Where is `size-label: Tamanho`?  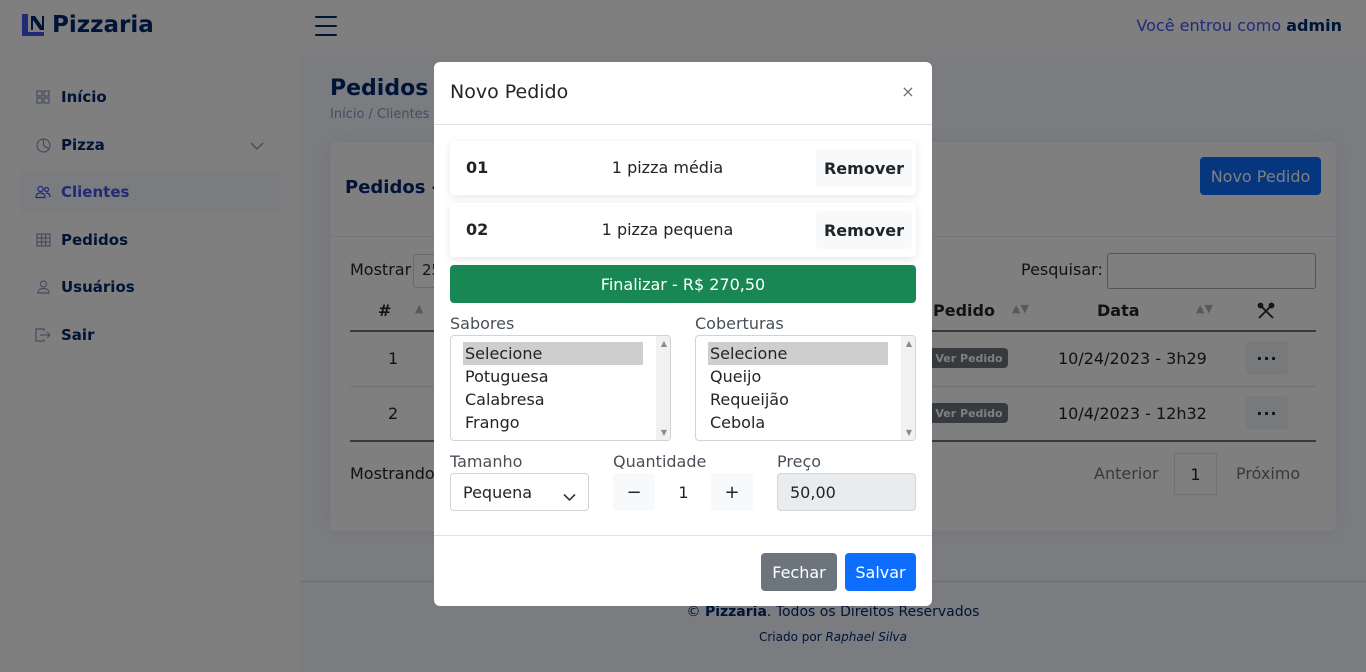
size-label: Tamanho is located at coordinates (486, 461).